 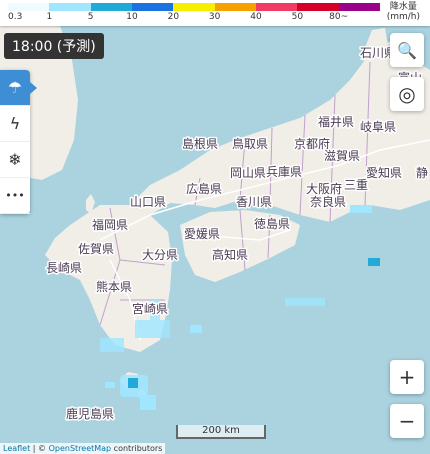 What do you see at coordinates (403, 17) in the screenshot?
I see `legend-unit-mmh: (mm/h)` at bounding box center [403, 17].